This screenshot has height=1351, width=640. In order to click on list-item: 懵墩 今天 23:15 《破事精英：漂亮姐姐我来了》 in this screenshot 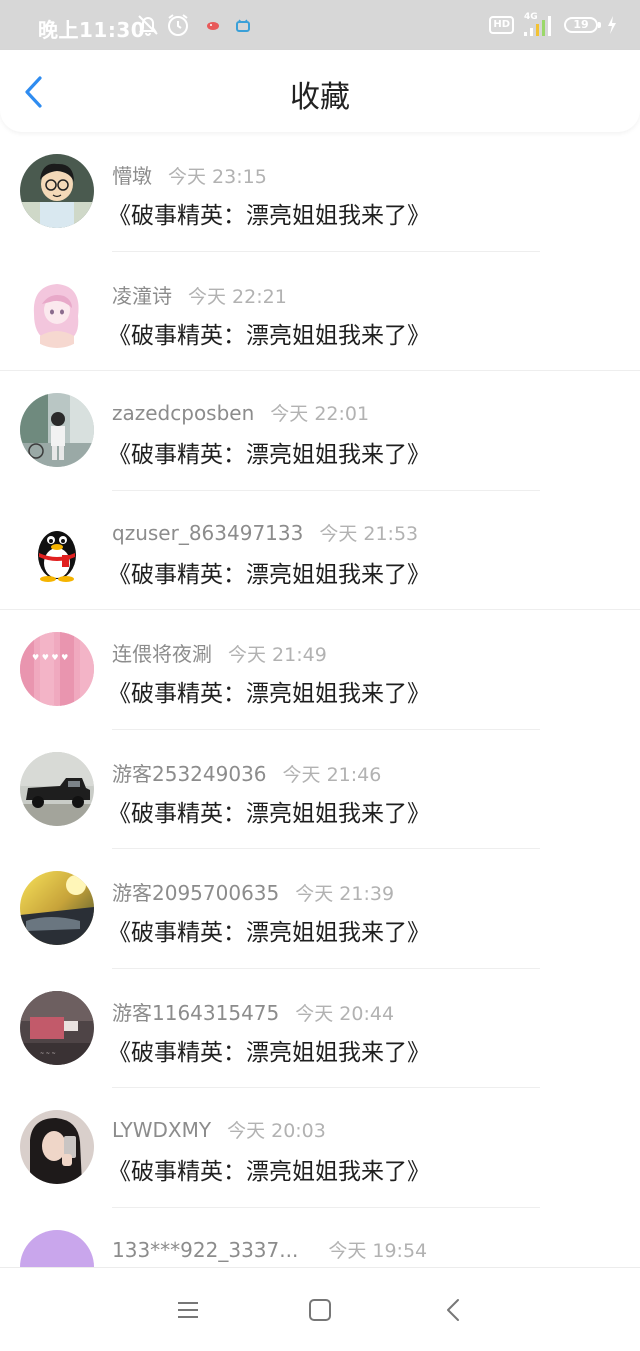, I will do `click(320, 192)`.